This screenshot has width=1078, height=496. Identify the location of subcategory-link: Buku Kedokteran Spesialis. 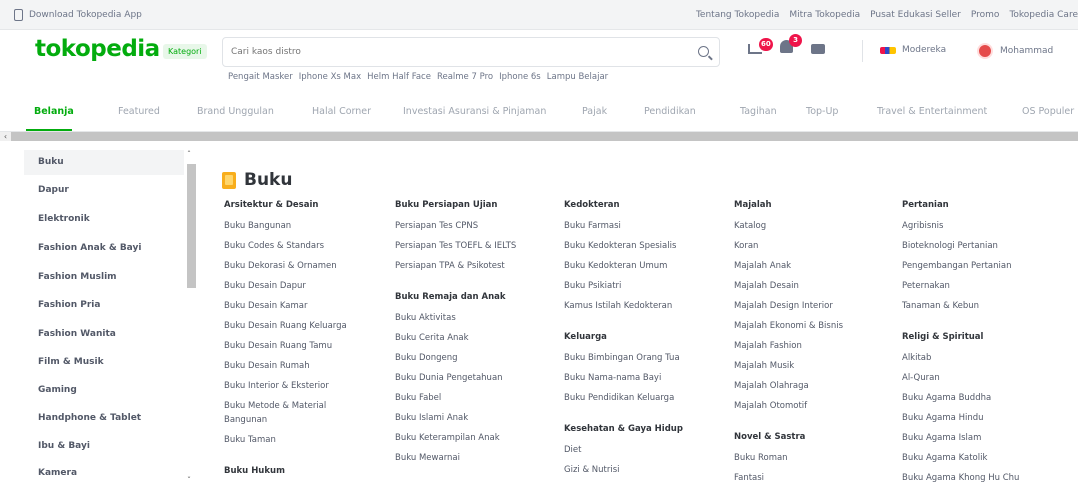
(620, 246).